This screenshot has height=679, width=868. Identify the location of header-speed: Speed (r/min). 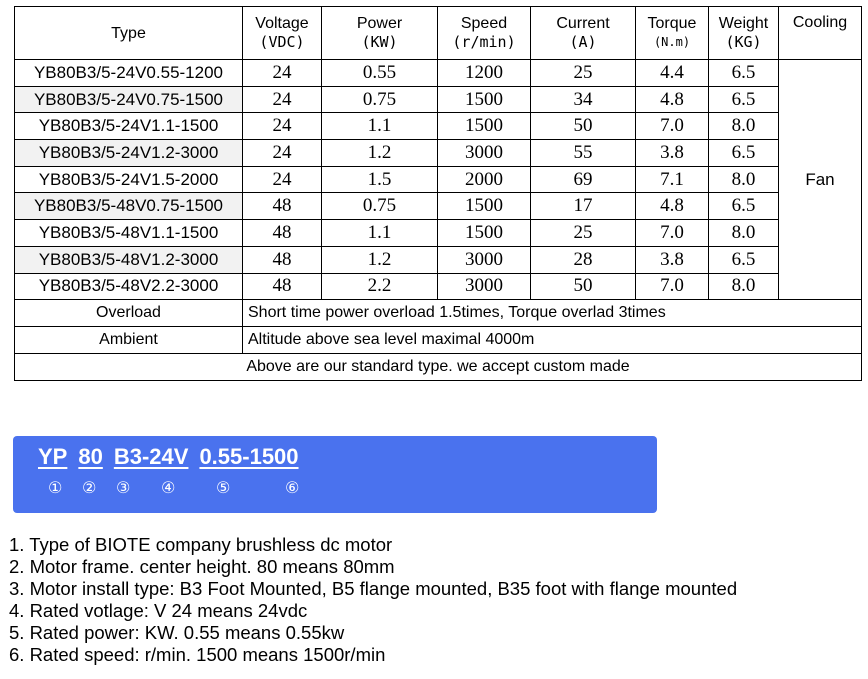
(484, 33).